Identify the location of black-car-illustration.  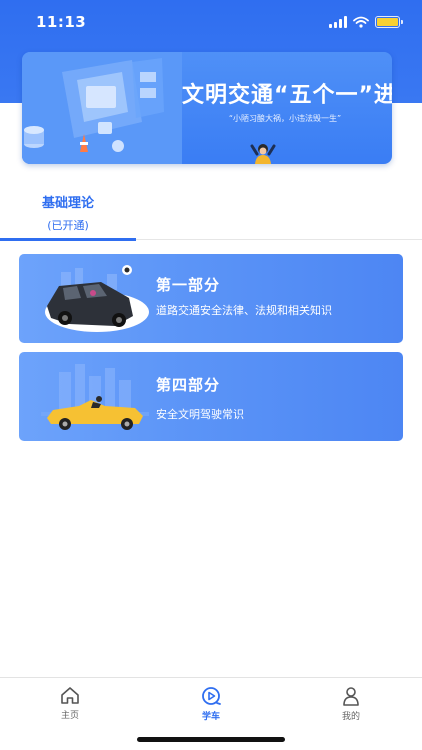
(97, 298).